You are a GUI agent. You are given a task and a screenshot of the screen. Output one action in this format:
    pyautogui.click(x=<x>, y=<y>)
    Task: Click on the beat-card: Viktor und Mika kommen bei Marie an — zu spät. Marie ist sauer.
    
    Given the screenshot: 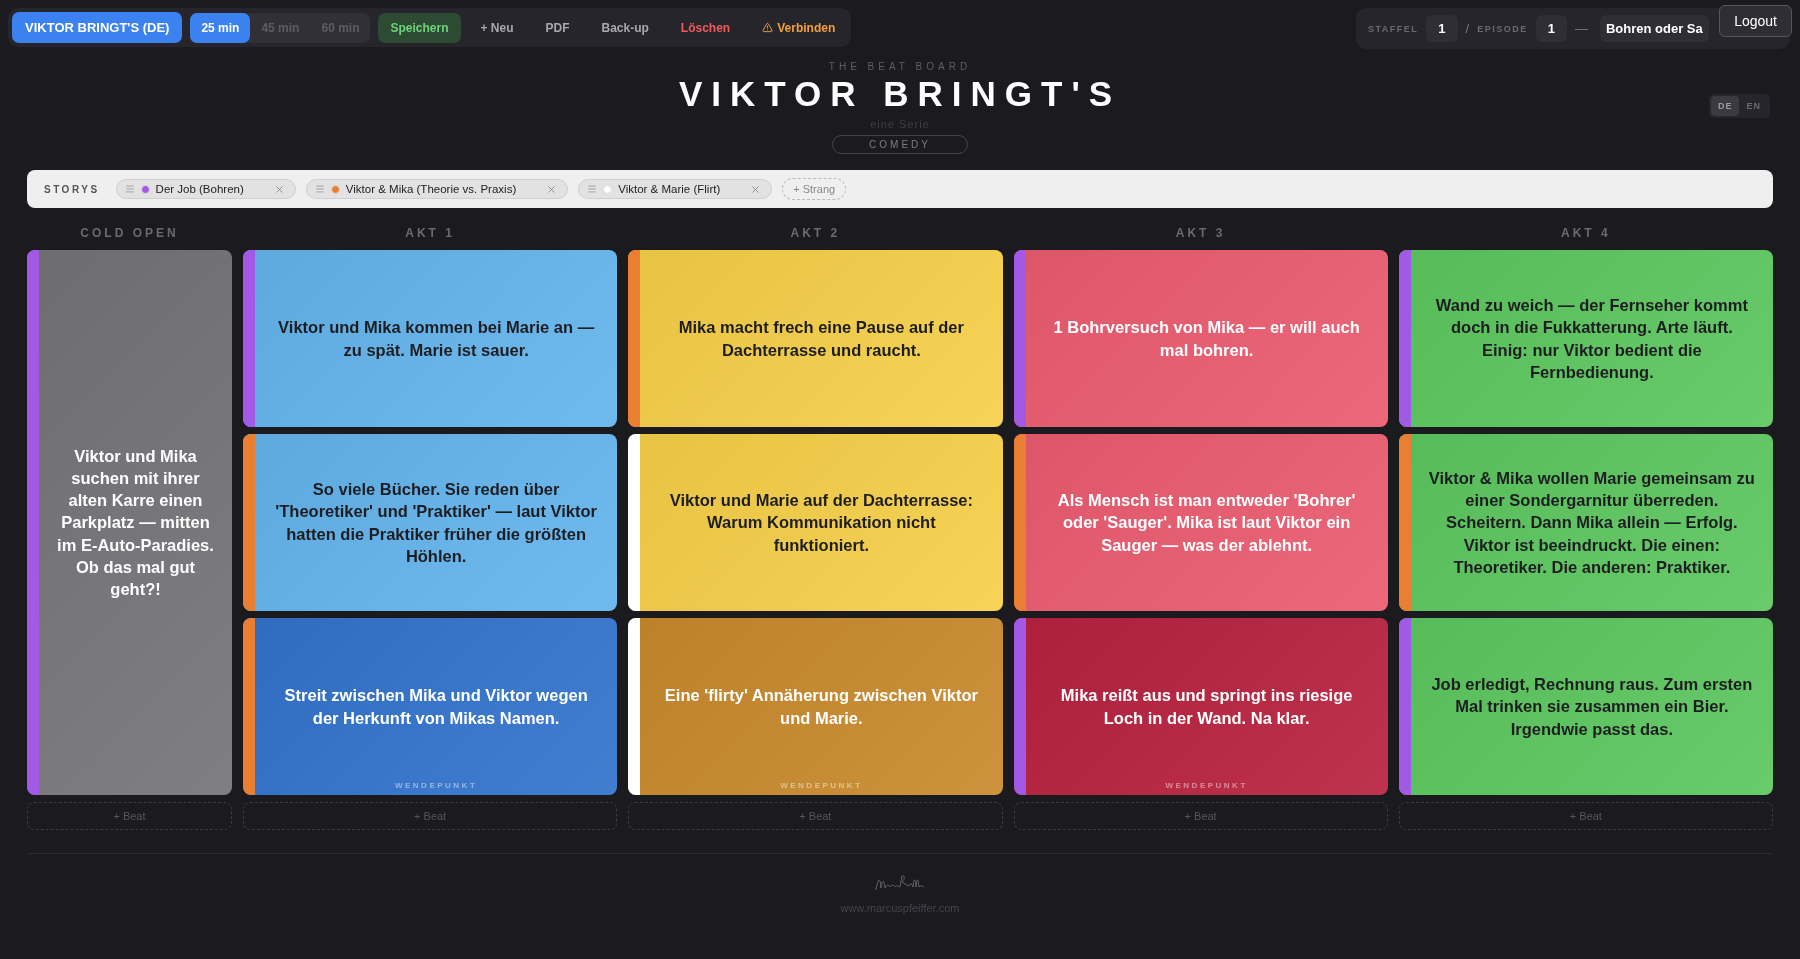 What is the action you would take?
    pyautogui.click(x=430, y=338)
    